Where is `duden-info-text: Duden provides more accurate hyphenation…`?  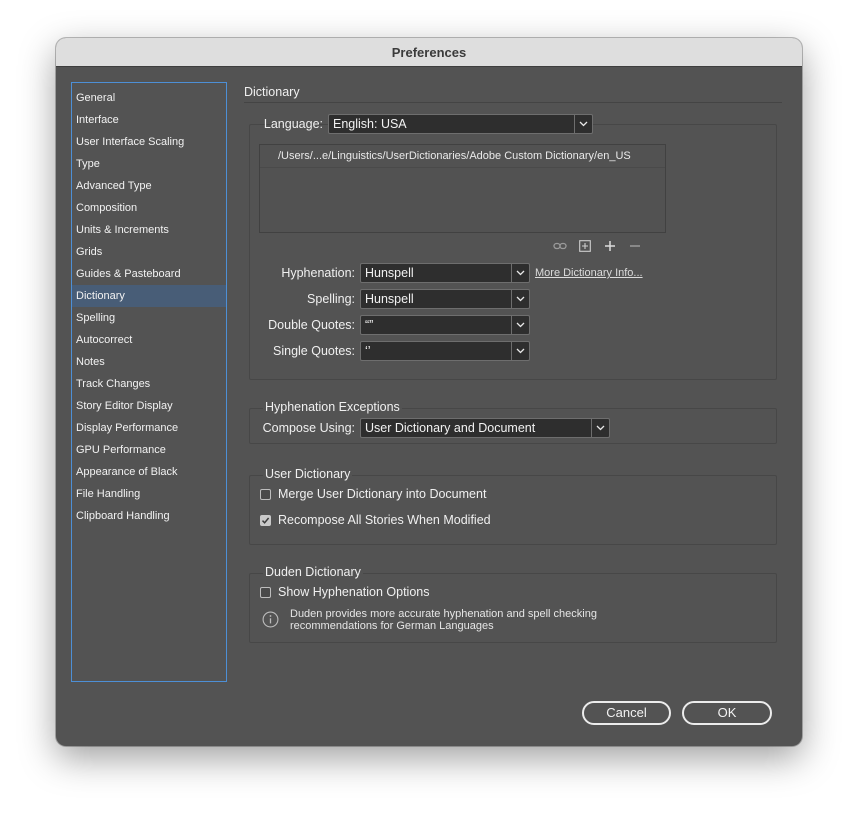
duden-info-text: Duden provides more accurate hyphenation… is located at coordinates (443, 620).